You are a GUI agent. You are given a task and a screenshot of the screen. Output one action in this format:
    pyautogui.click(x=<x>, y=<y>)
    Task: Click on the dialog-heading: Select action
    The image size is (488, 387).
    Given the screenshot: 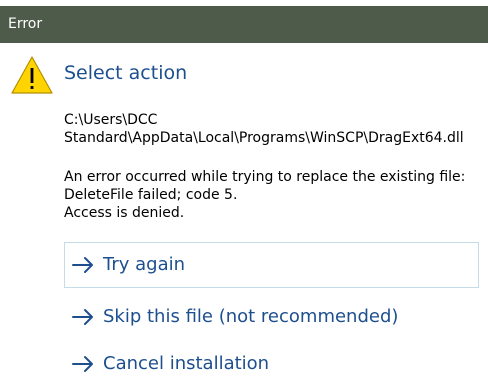 What is the action you would take?
    pyautogui.click(x=126, y=73)
    